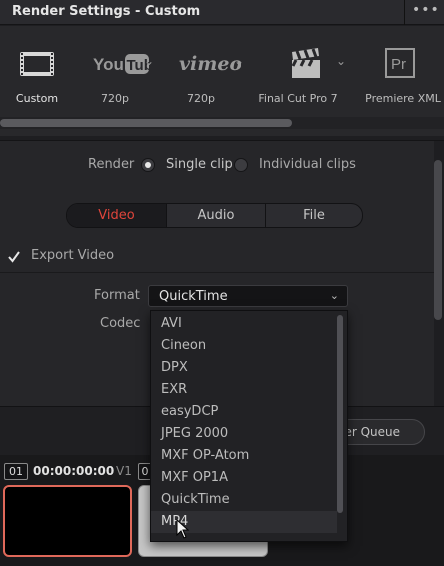  Describe the element at coordinates (244, 390) in the screenshot. I see `format-option-exr: EXR` at that location.